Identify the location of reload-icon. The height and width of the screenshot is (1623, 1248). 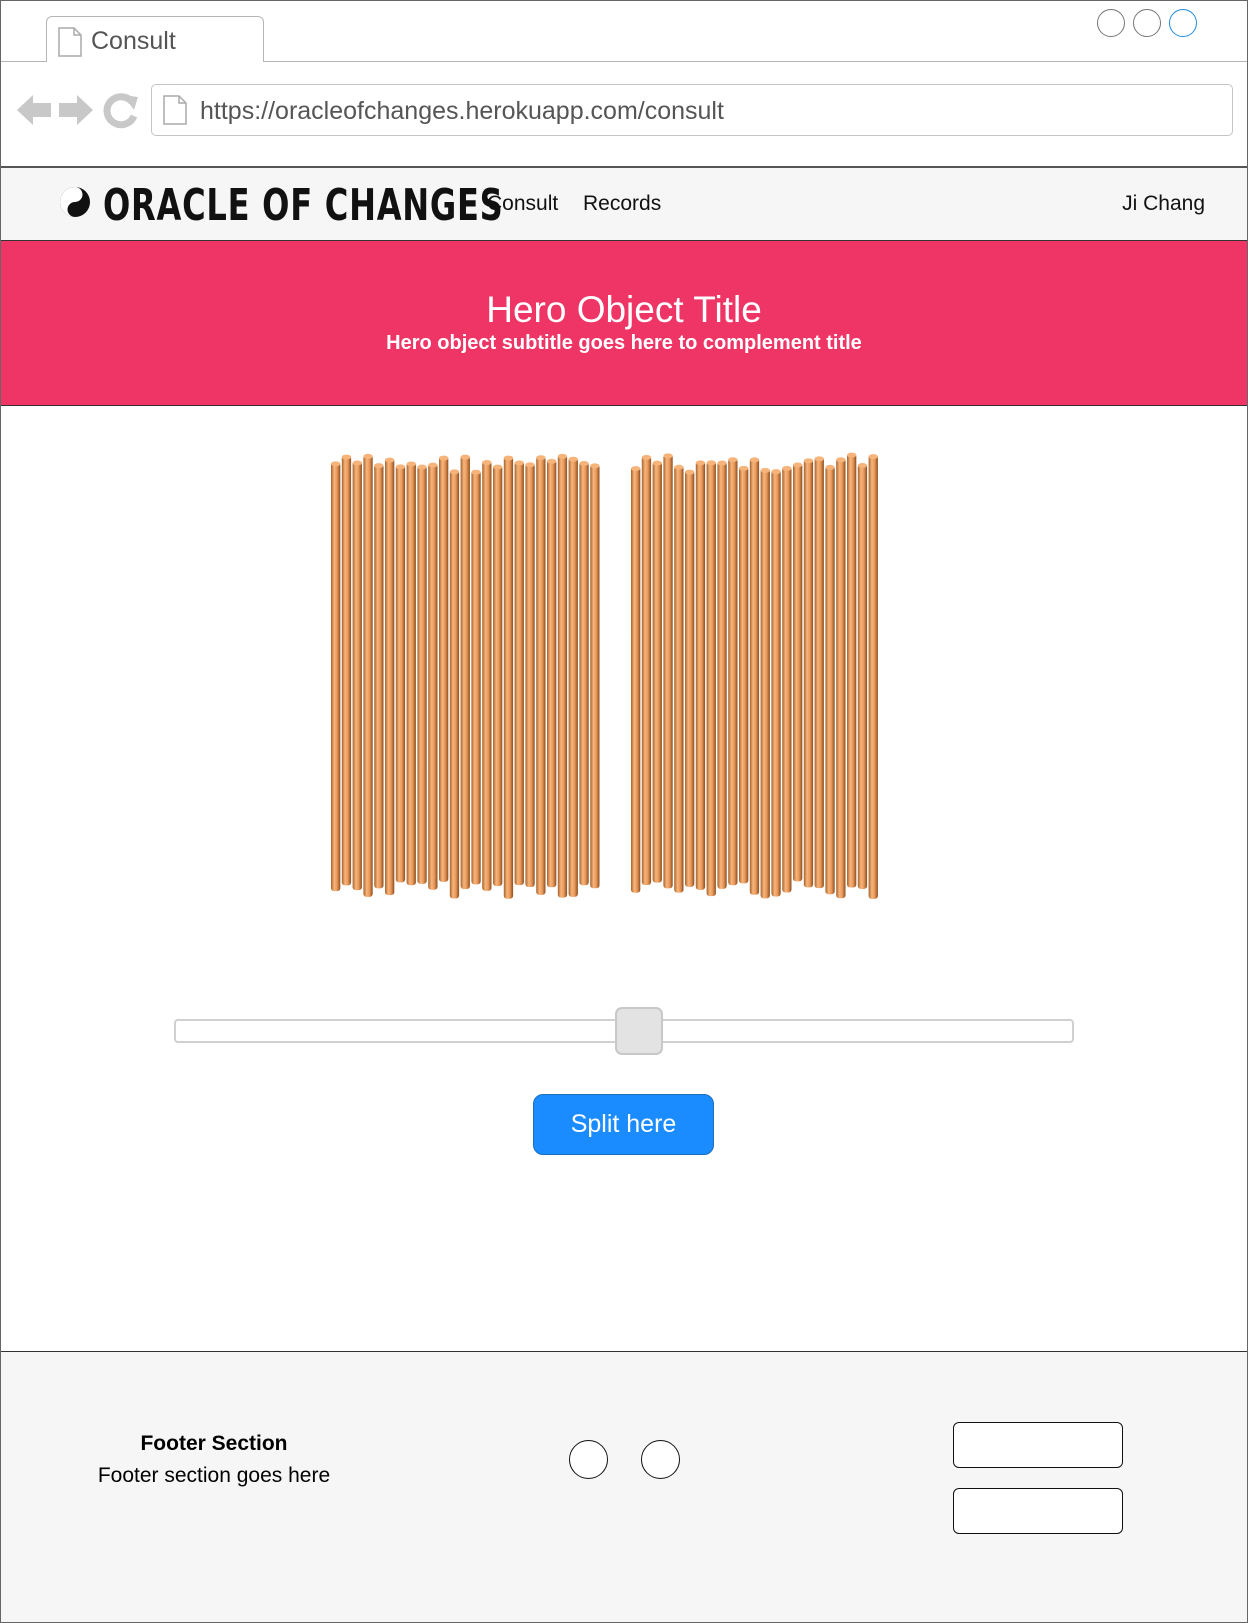
(120, 111).